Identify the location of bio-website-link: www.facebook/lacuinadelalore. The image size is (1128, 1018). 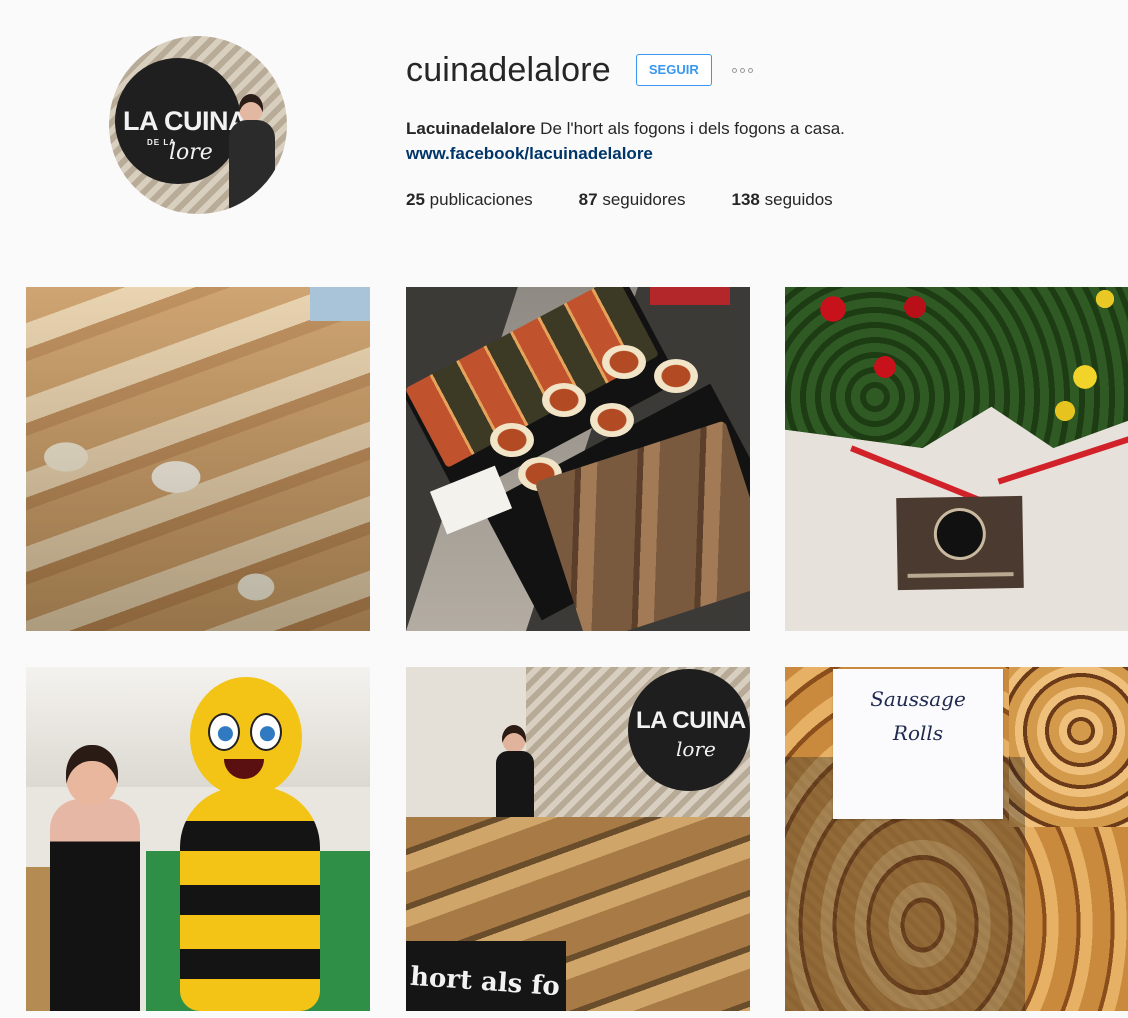
(625, 153).